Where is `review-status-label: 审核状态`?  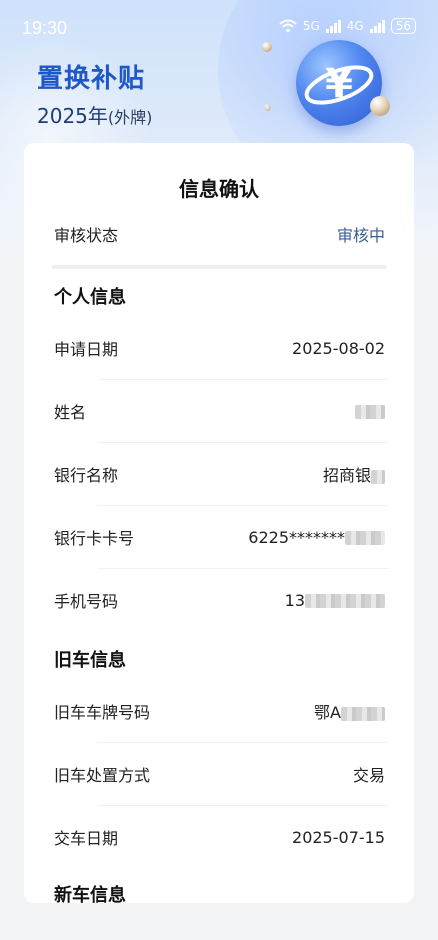
review-status-label: 审核状态 is located at coordinates (86, 235).